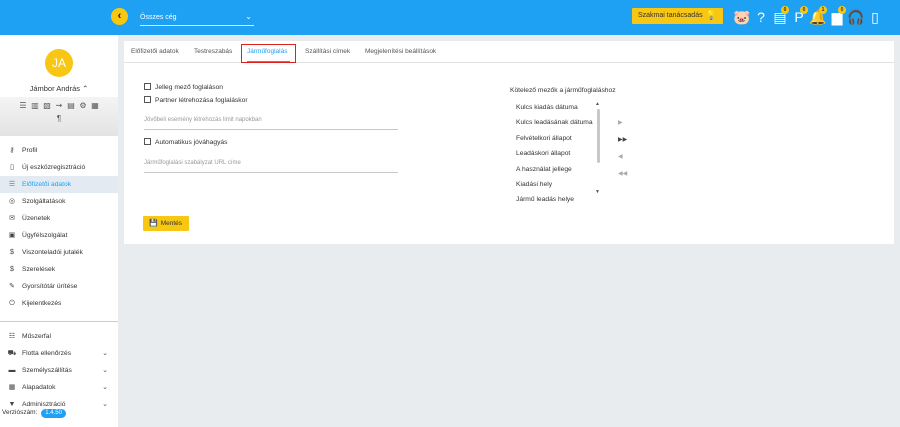 The width and height of the screenshot is (900, 427). I want to click on grid-icon: ▦, so click(95, 105).